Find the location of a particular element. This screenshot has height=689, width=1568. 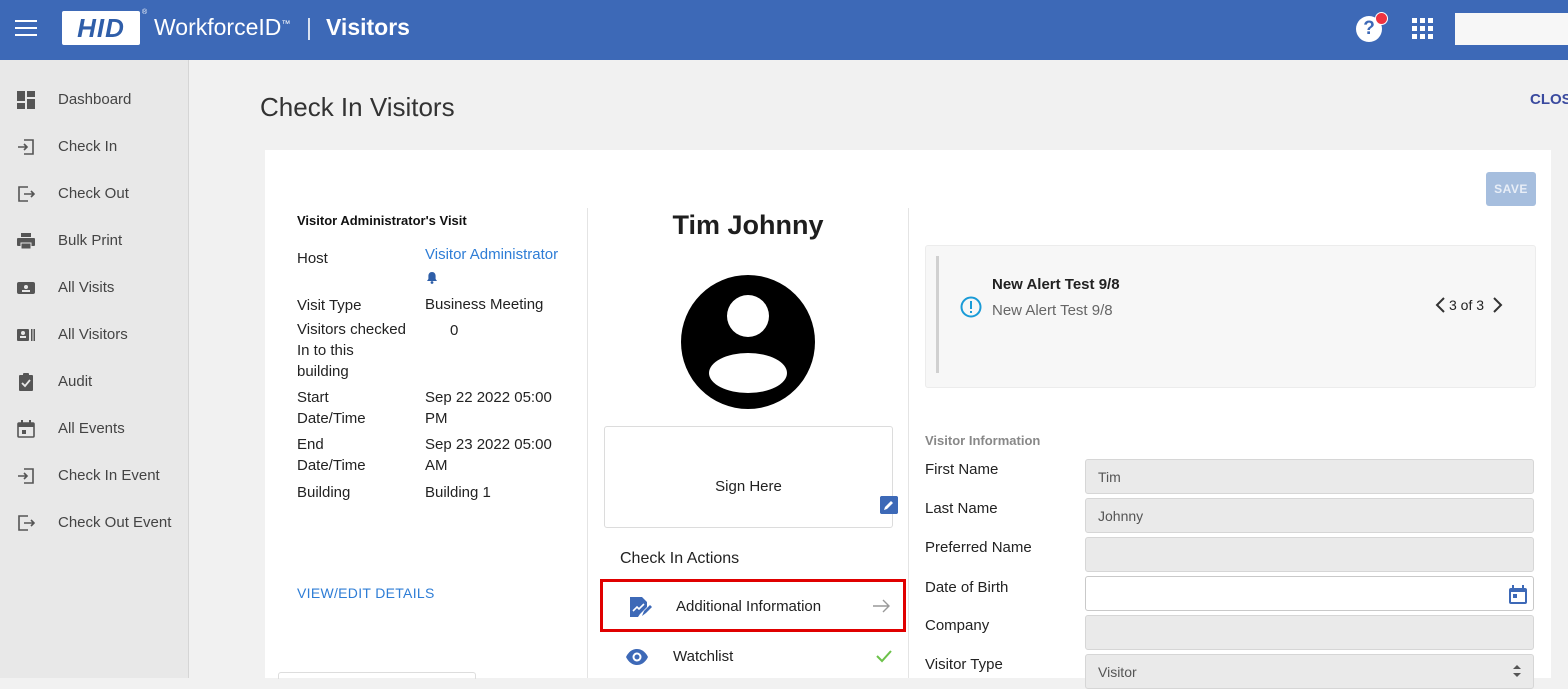

sidebar-item-check-out-event: Check Out Event is located at coordinates (94, 523).